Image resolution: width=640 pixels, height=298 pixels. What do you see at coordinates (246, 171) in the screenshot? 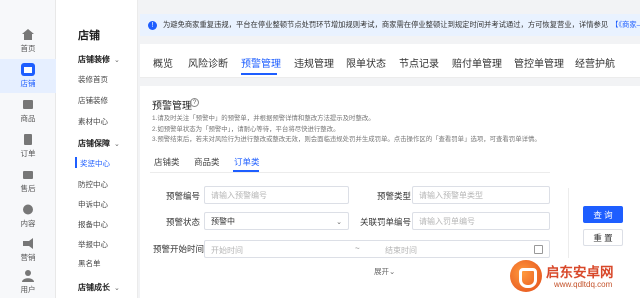
I see `active-subtab-underline` at bounding box center [246, 171].